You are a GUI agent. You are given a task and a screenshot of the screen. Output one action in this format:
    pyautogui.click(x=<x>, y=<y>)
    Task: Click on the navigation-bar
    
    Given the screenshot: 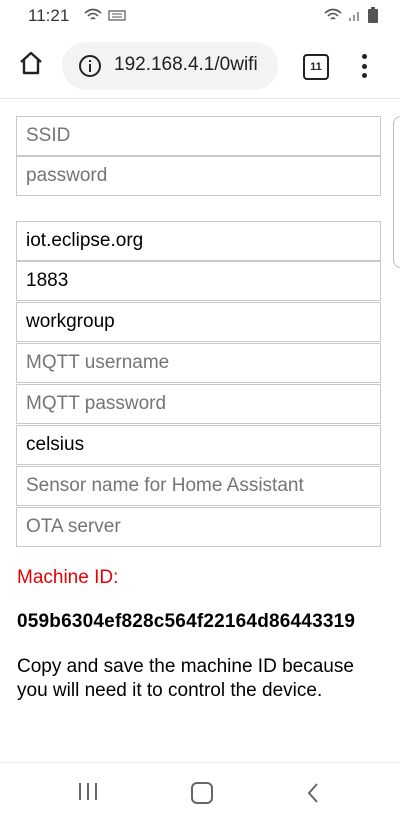 What is the action you would take?
    pyautogui.click(x=200, y=792)
    